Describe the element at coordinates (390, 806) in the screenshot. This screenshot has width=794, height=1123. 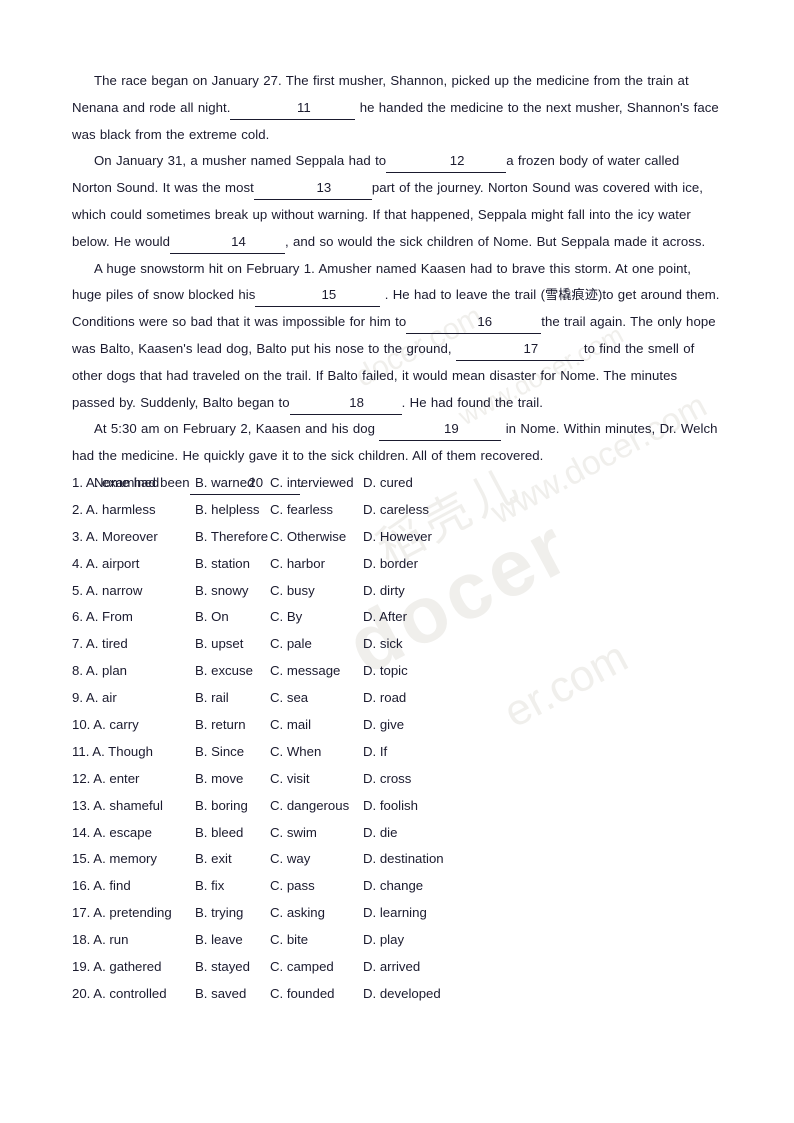
I see `option-d: D. foolish` at that location.